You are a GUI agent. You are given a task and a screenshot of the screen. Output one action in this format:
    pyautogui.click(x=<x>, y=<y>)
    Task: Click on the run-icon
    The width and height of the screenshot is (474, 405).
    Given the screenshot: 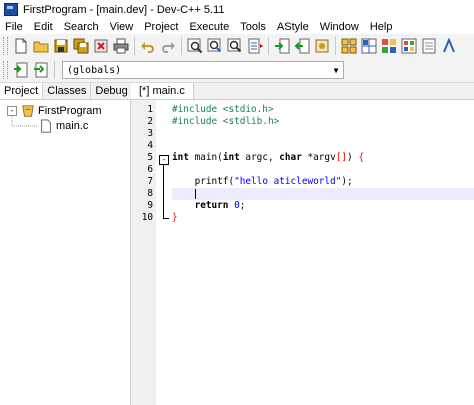 What is the action you would take?
    pyautogui.click(x=369, y=46)
    